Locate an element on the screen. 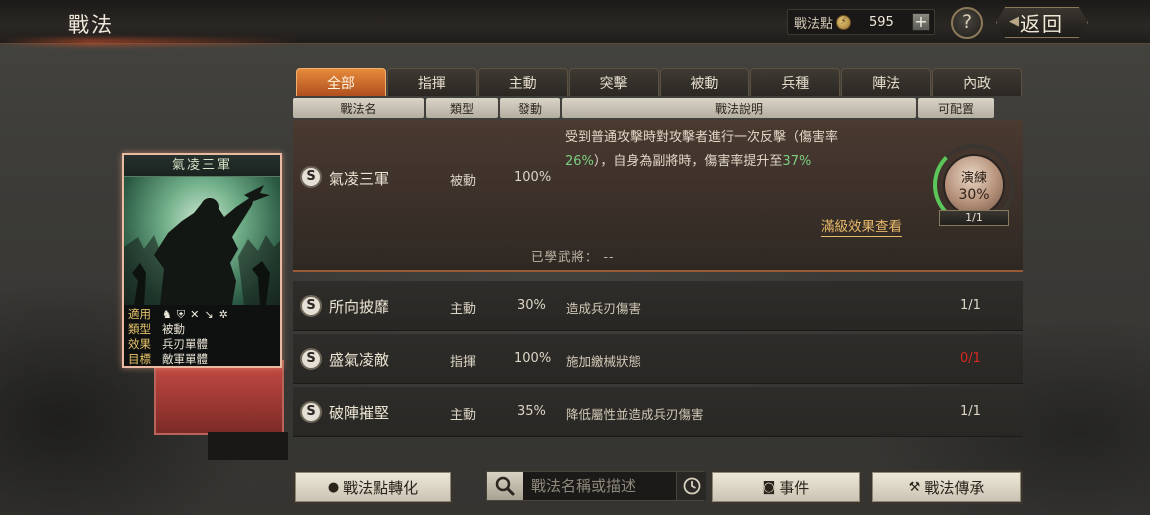 This screenshot has height=515, width=1150. tactic-trigger: 35% is located at coordinates (531, 411).